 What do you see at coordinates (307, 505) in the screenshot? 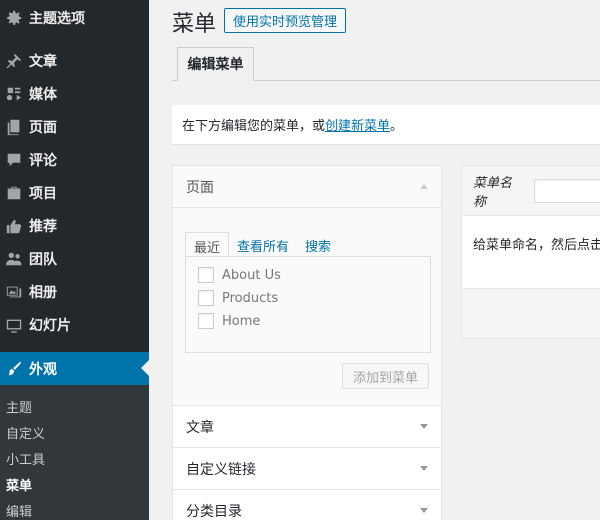
I see `accordion-section-categories: 分类目录` at bounding box center [307, 505].